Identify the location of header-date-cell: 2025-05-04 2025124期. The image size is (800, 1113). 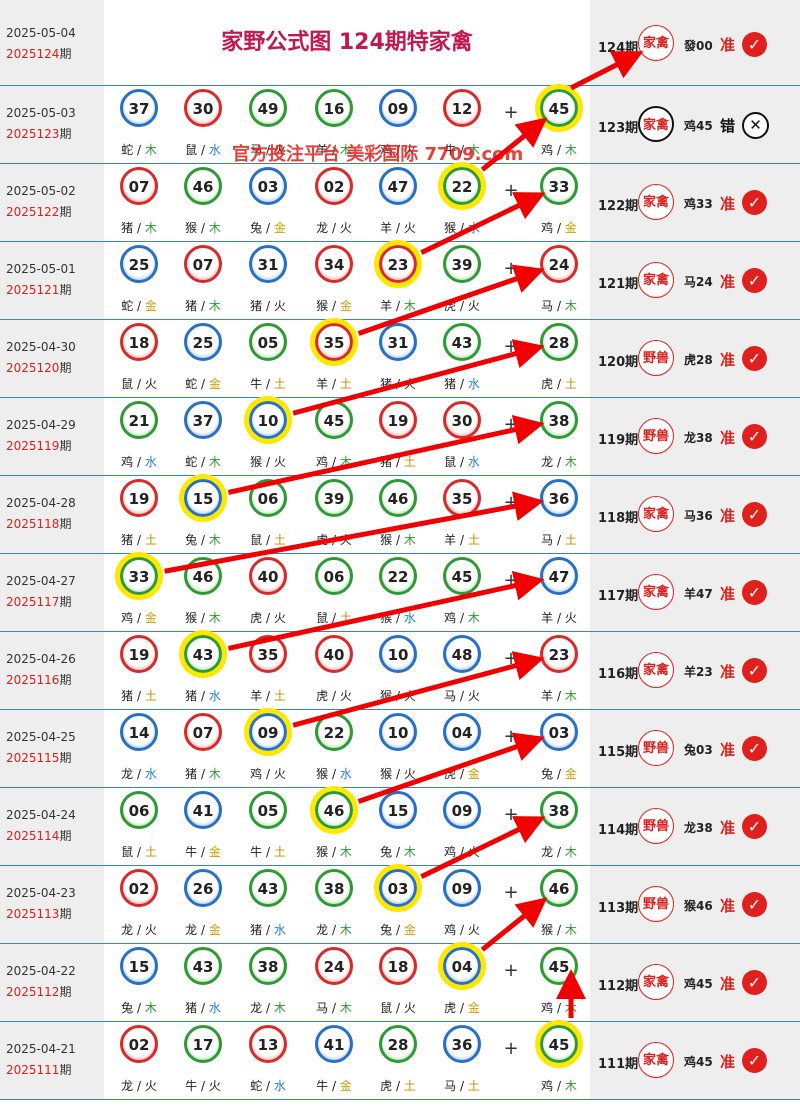
(52, 42).